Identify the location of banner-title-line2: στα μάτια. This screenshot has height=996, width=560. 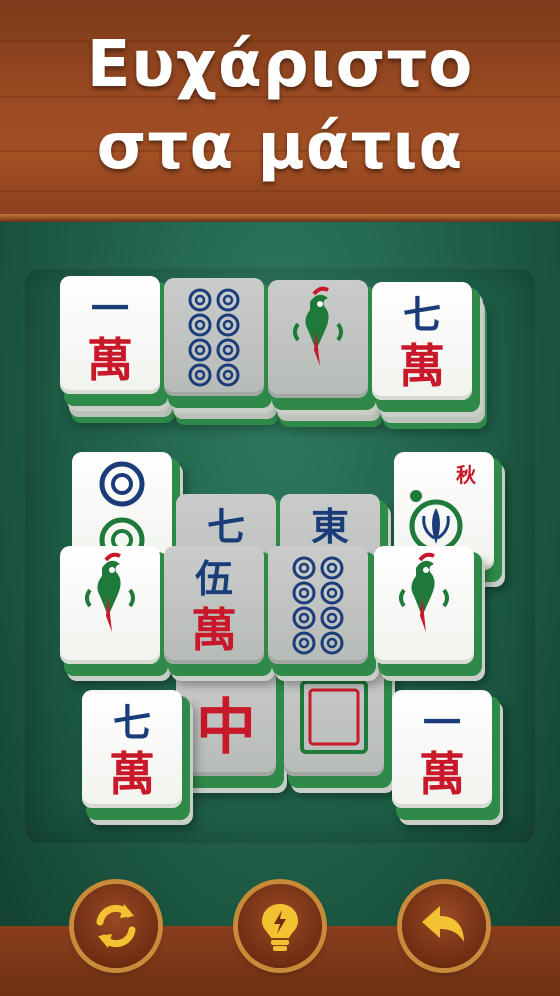
(280, 147).